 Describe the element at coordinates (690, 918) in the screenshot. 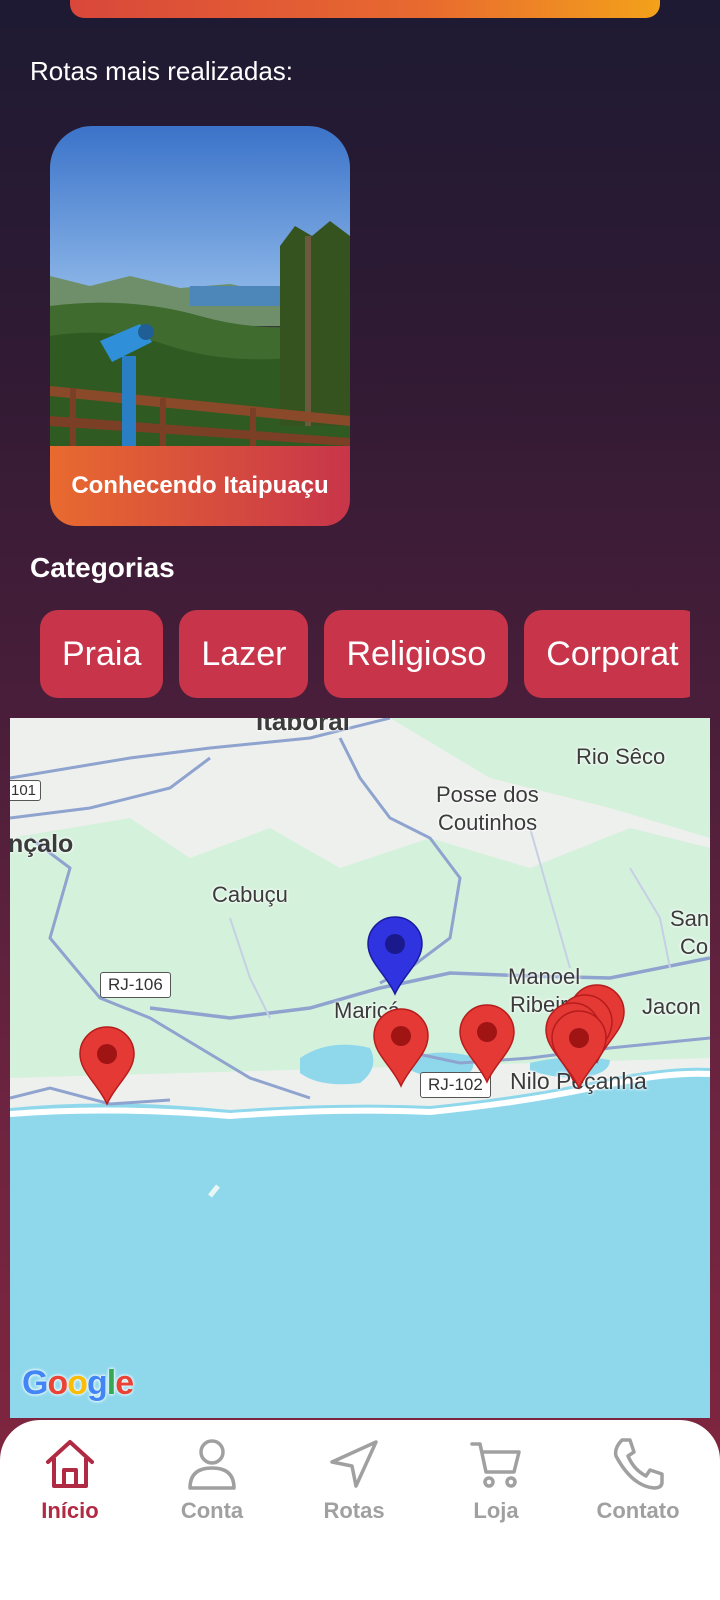

I see `map-label-san: San` at that location.